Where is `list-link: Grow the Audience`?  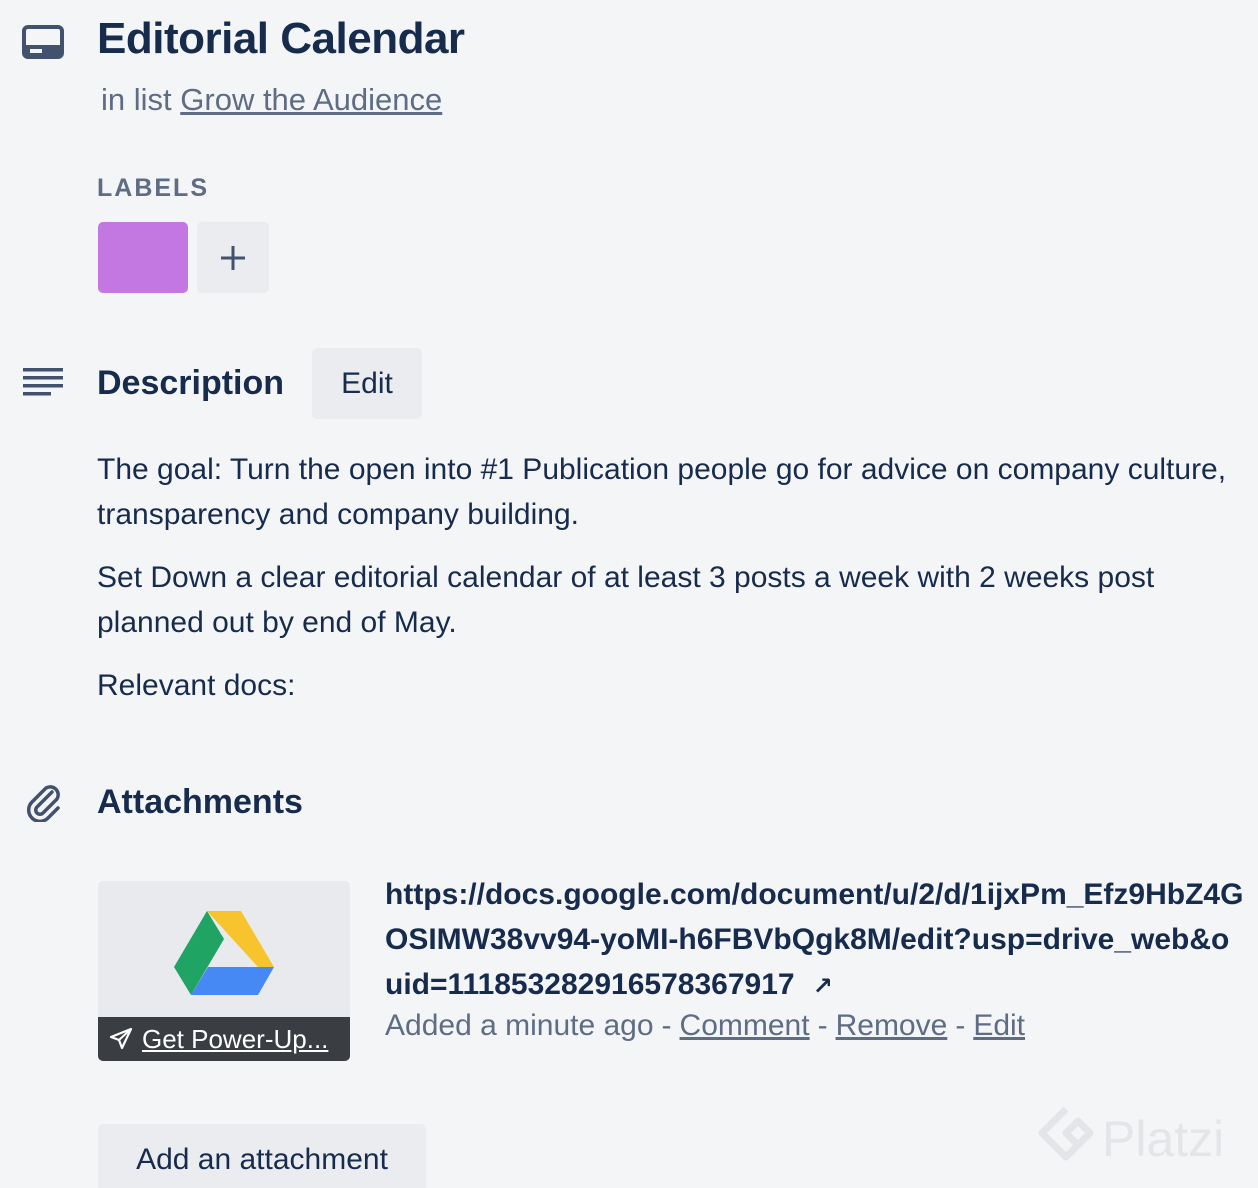
list-link: Grow the Audience is located at coordinates (311, 99).